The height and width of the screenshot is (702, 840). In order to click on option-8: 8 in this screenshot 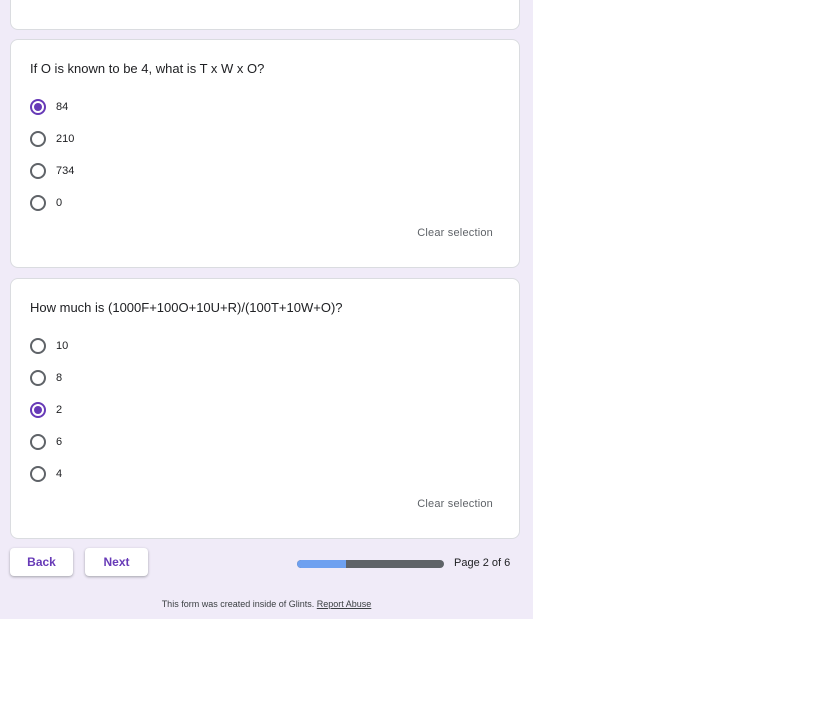, I will do `click(46, 378)`.